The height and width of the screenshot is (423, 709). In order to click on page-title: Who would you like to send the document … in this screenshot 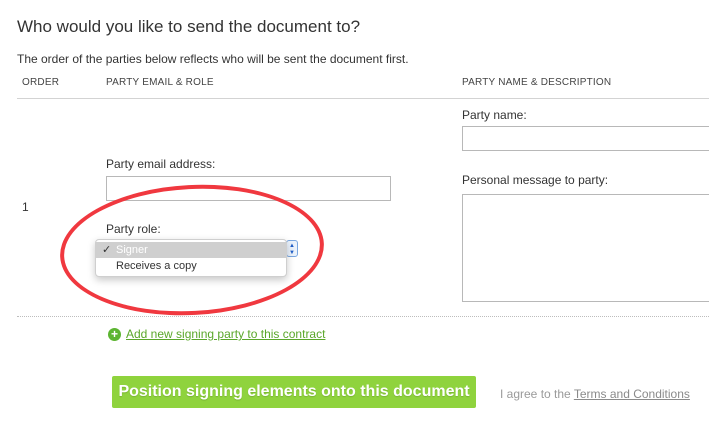, I will do `click(189, 26)`.